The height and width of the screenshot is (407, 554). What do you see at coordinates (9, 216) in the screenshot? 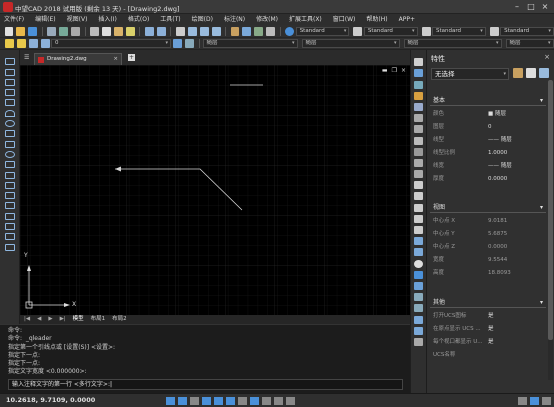
I see `gradient-tool-icon` at bounding box center [9, 216].